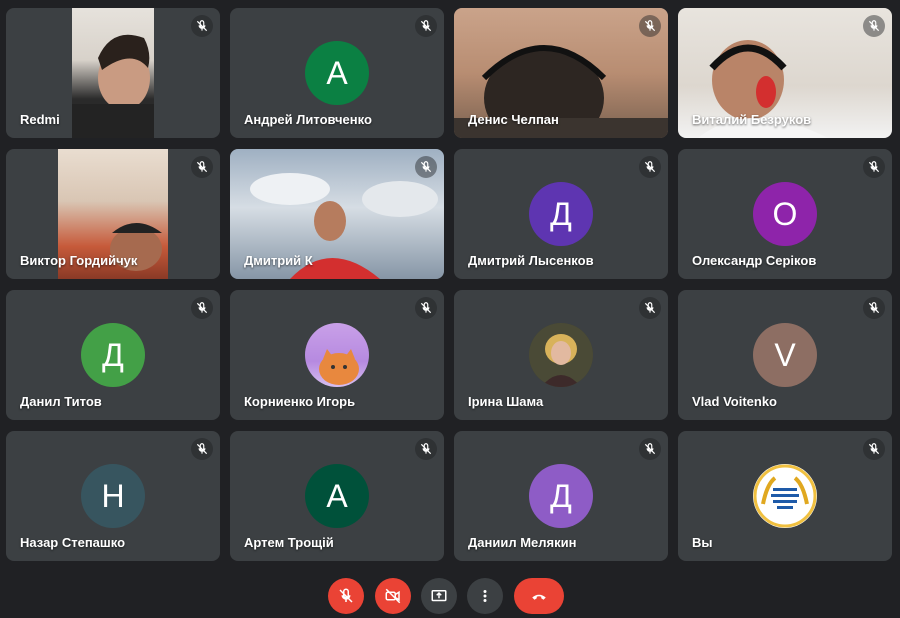 Image resolution: width=900 pixels, height=618 pixels. I want to click on participant-name: Ірина Шама, so click(506, 401).